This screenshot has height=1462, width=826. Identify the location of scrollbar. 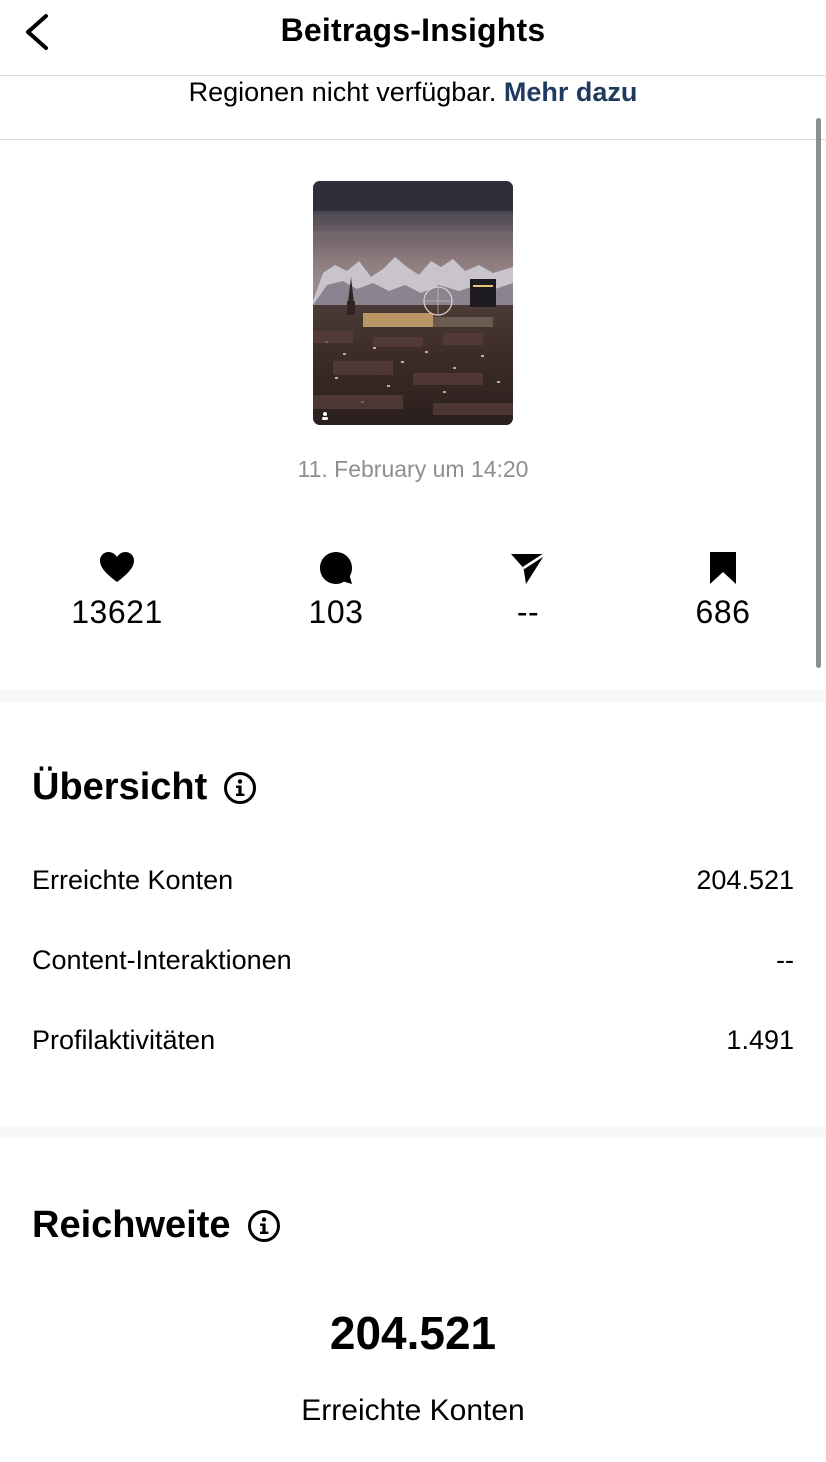
(818, 393).